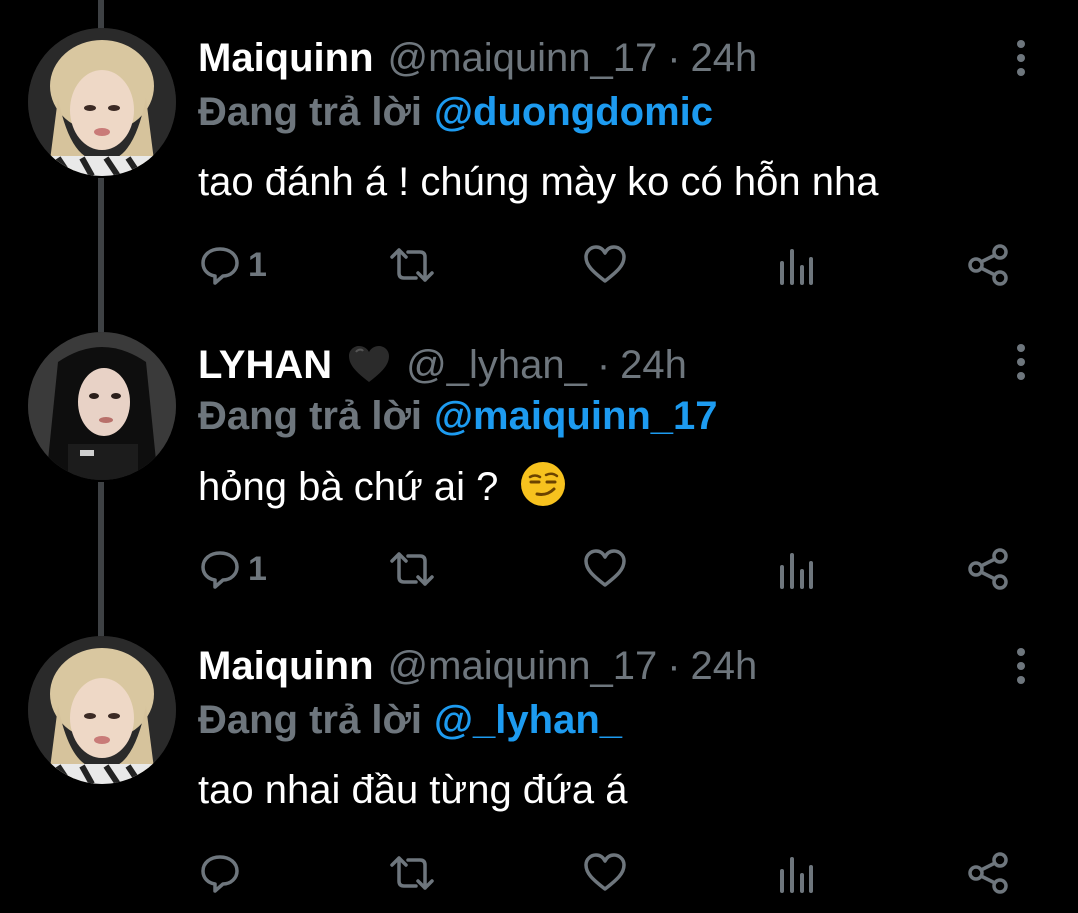  I want to click on smirking-face-icon, so click(543, 484).